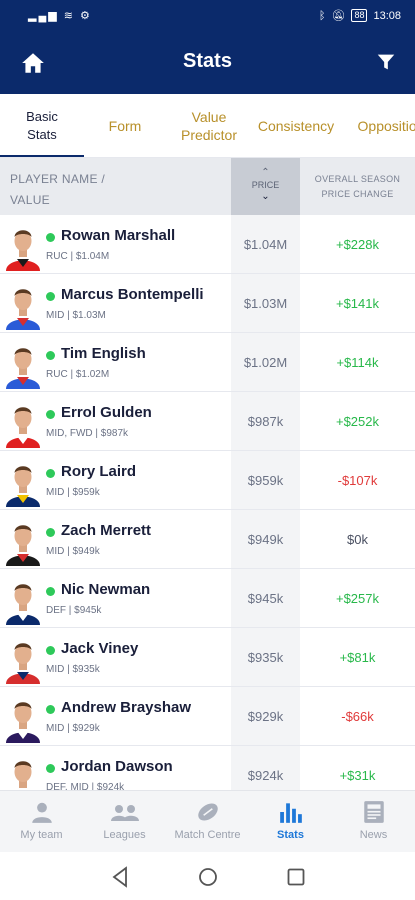 The height and width of the screenshot is (900, 415). I want to click on price-change: -$66k, so click(357, 716).